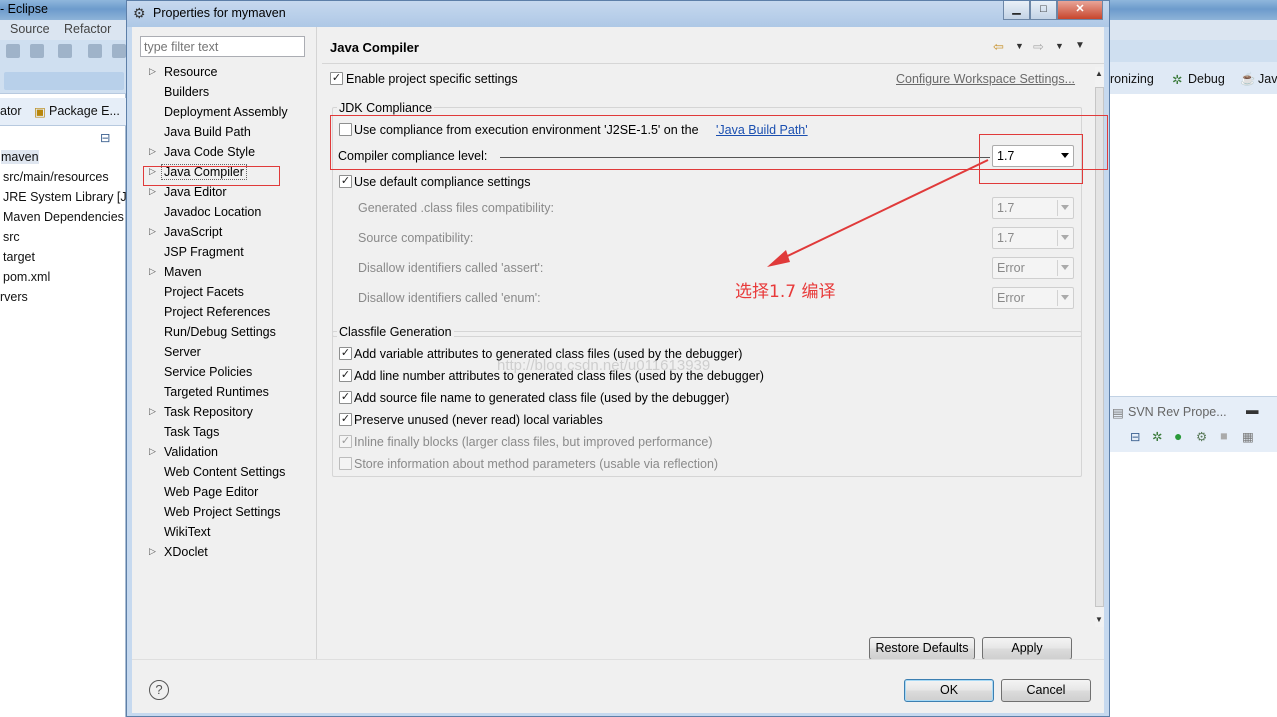  I want to click on tree-item-wikitext: WikiText, so click(224, 533).